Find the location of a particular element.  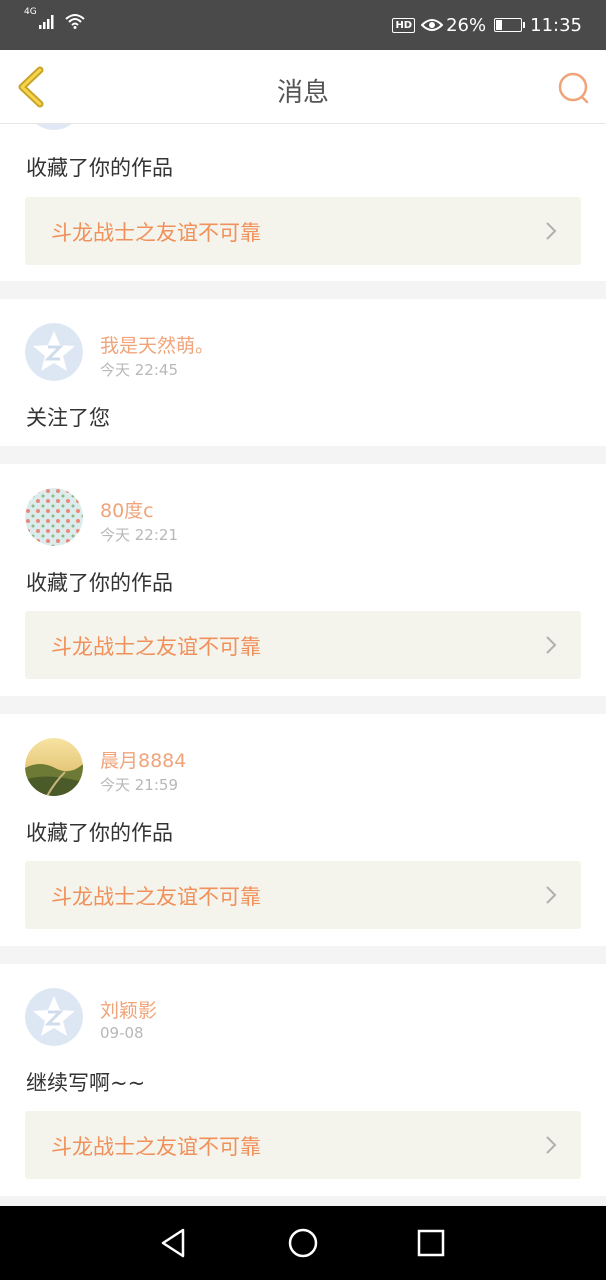

search-icon is located at coordinates (573, 88).